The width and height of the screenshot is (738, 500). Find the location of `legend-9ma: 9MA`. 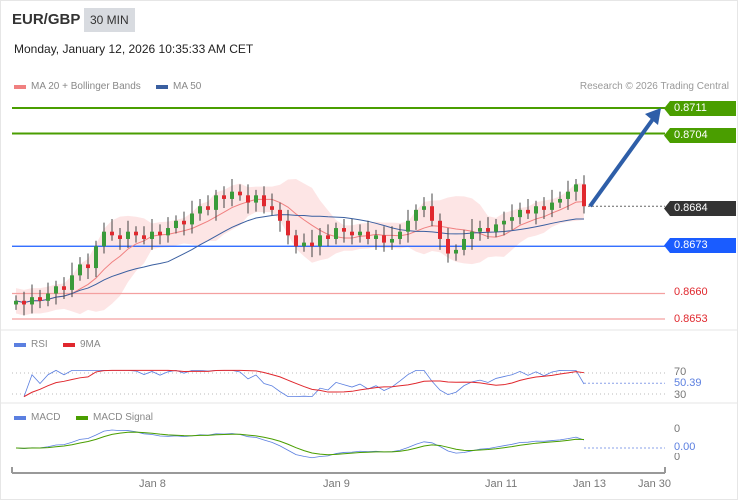

legend-9ma: 9MA is located at coordinates (82, 344).